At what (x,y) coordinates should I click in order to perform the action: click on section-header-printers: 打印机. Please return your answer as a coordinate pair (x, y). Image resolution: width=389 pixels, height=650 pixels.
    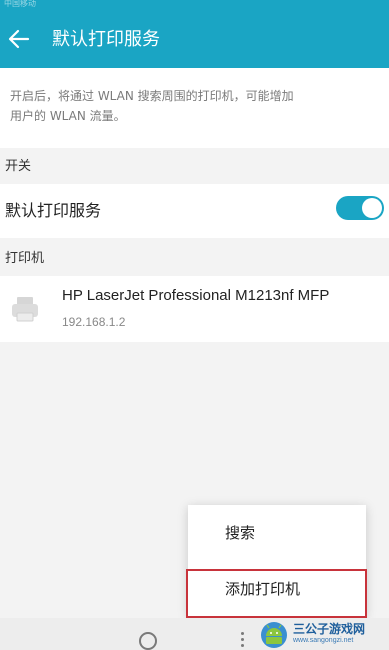
    Looking at the image, I should click on (194, 259).